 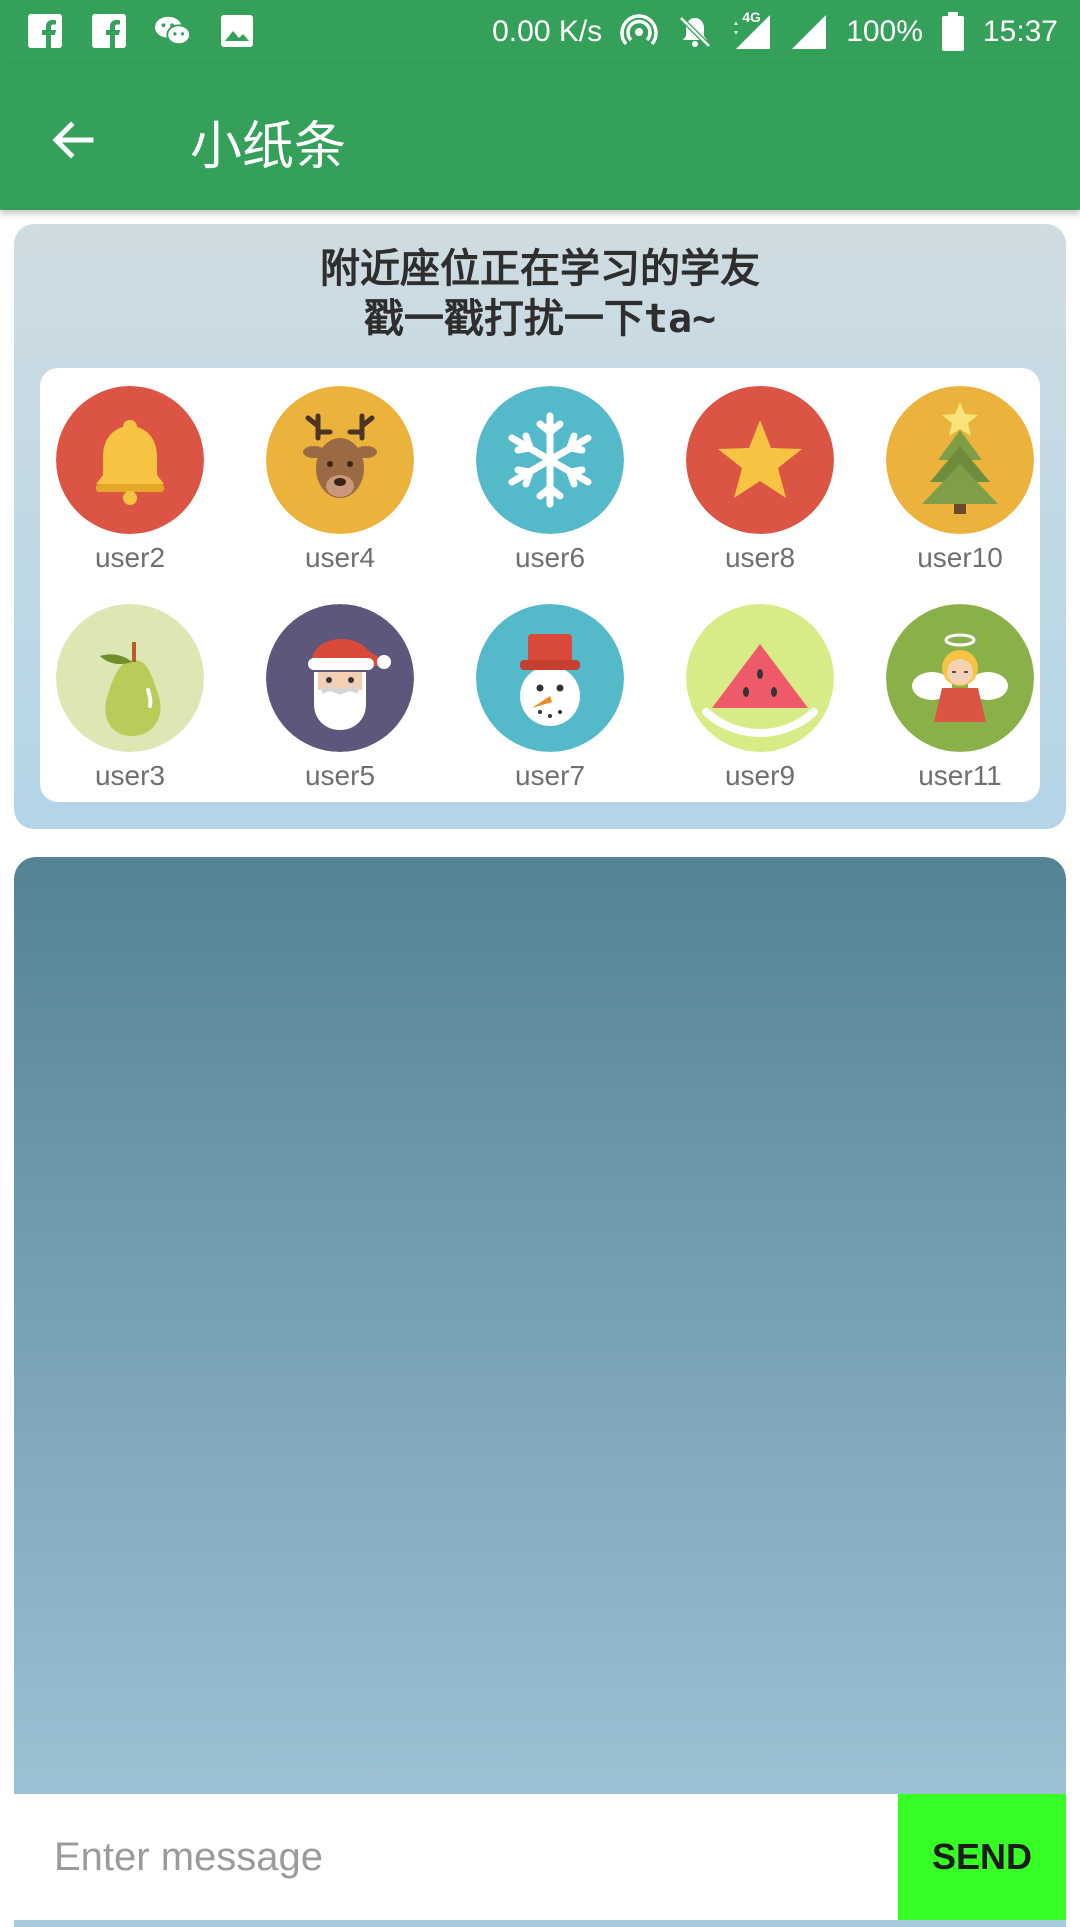 I want to click on composer-bar, so click(x=449, y=1857).